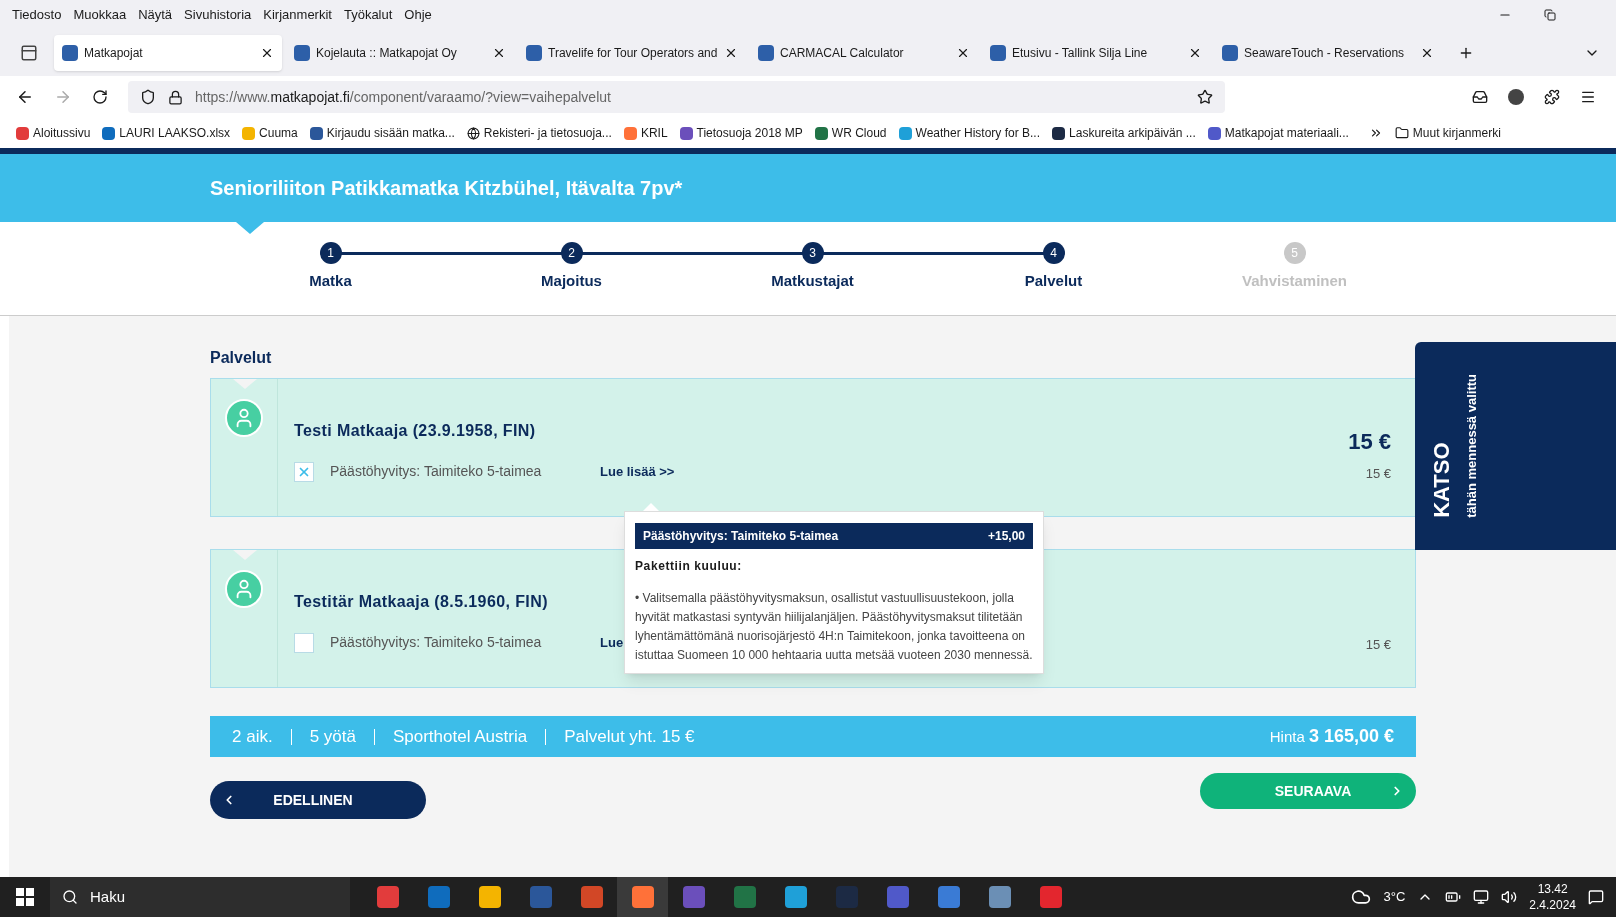  Describe the element at coordinates (415, 431) in the screenshot. I see `traveller-name: Testi Matkaaja (23.9.1958, FIN)` at that location.